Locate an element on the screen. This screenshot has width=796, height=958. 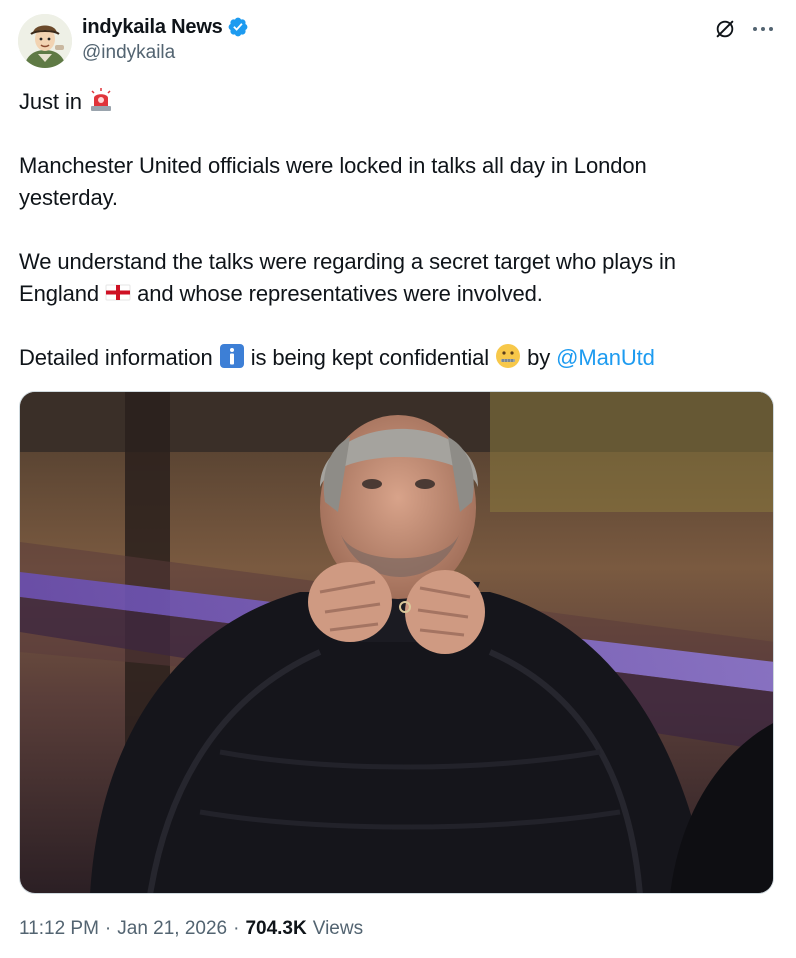
more-options-icon is located at coordinates (763, 29).